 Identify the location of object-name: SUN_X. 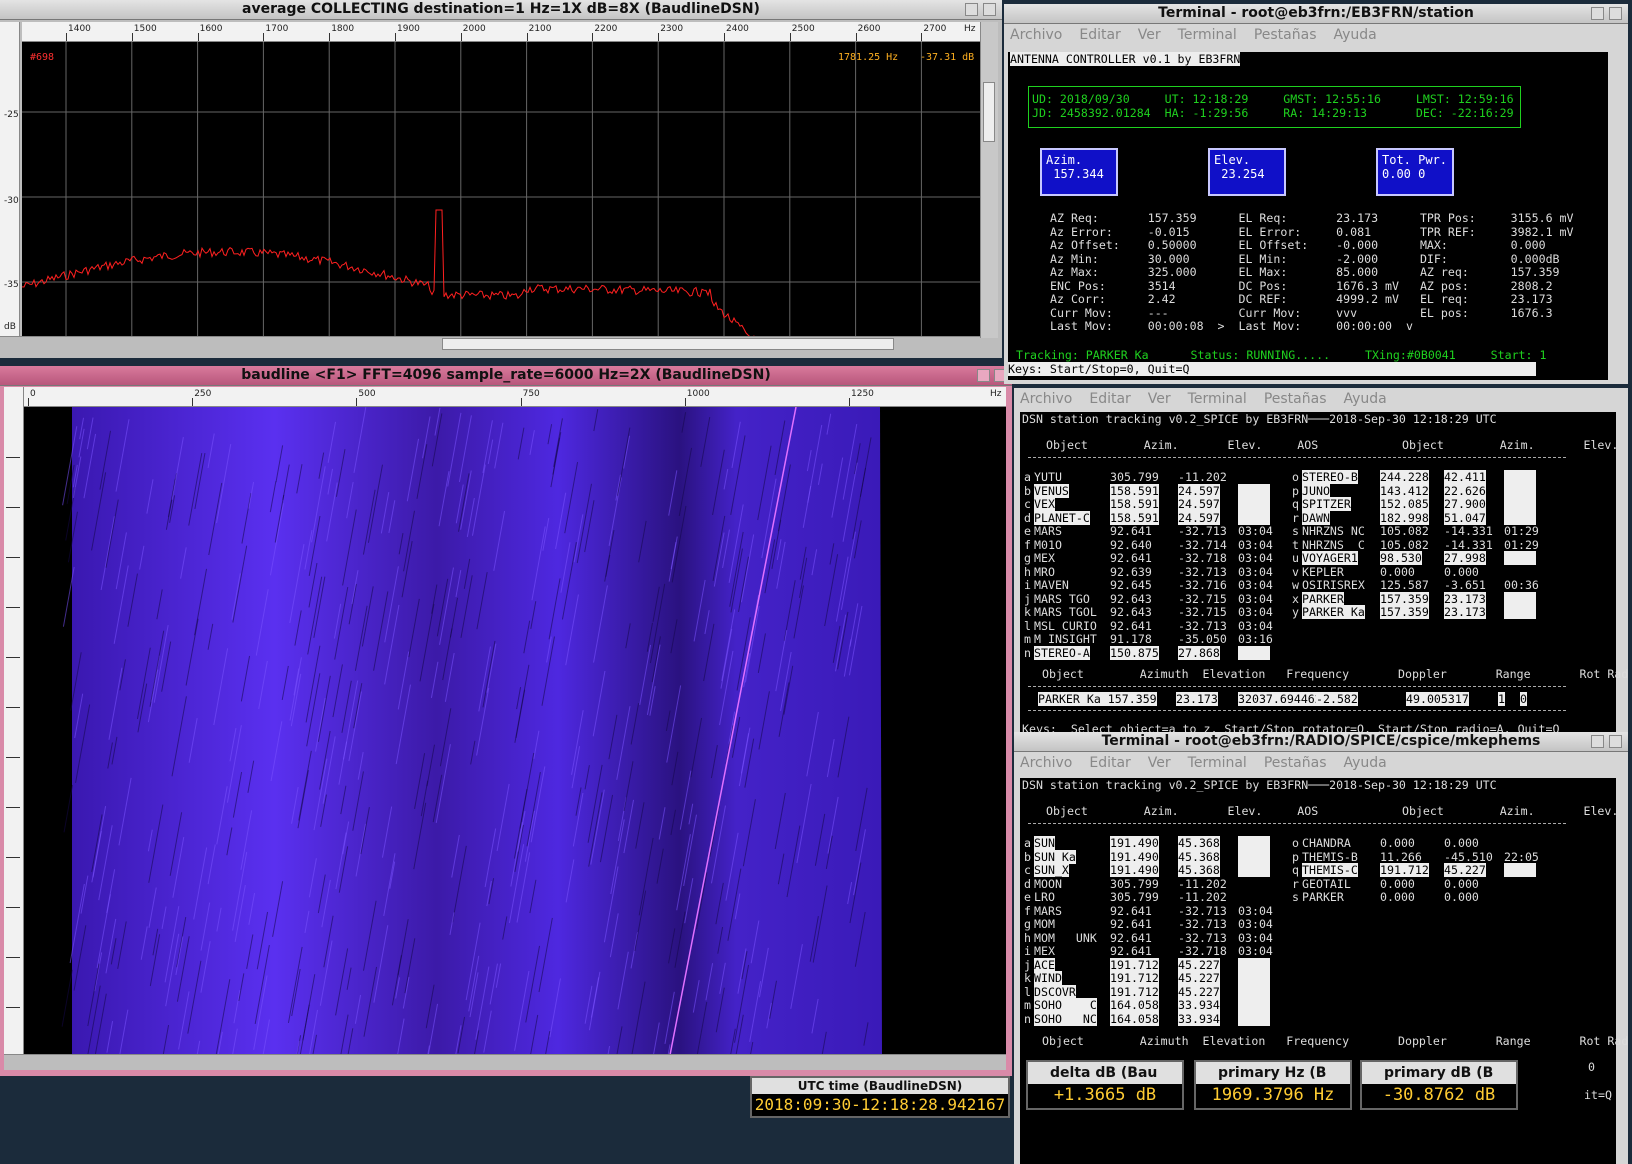
(1051, 870).